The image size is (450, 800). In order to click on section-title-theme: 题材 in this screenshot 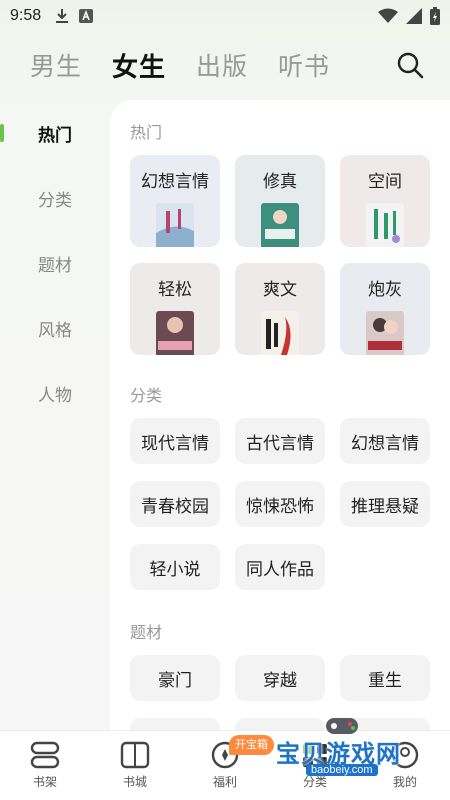, I will do `click(146, 632)`.